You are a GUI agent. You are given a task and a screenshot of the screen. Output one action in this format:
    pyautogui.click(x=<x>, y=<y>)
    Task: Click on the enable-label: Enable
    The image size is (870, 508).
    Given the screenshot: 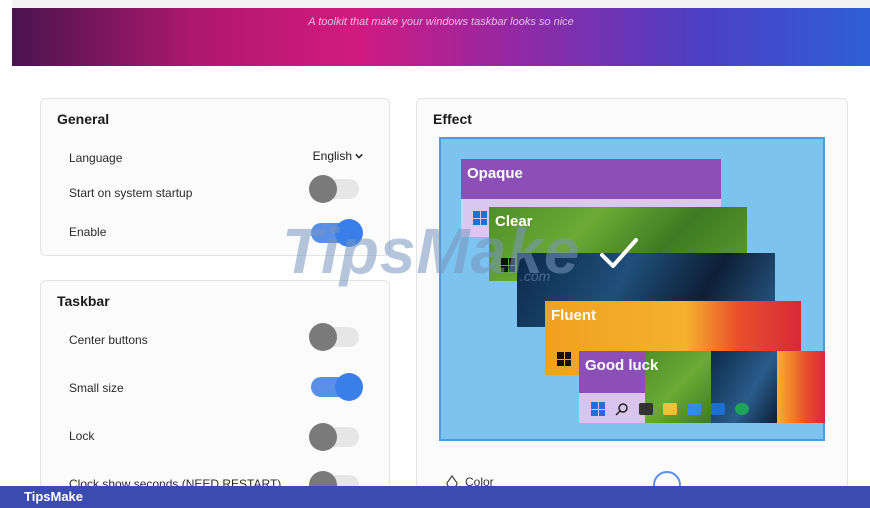 What is the action you would take?
    pyautogui.click(x=88, y=232)
    